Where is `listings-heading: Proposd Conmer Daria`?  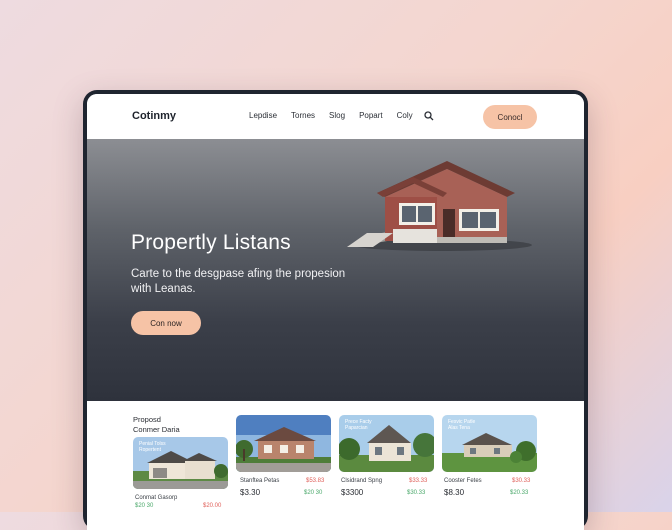 listings-heading: Proposd Conmer Daria is located at coordinates (156, 425).